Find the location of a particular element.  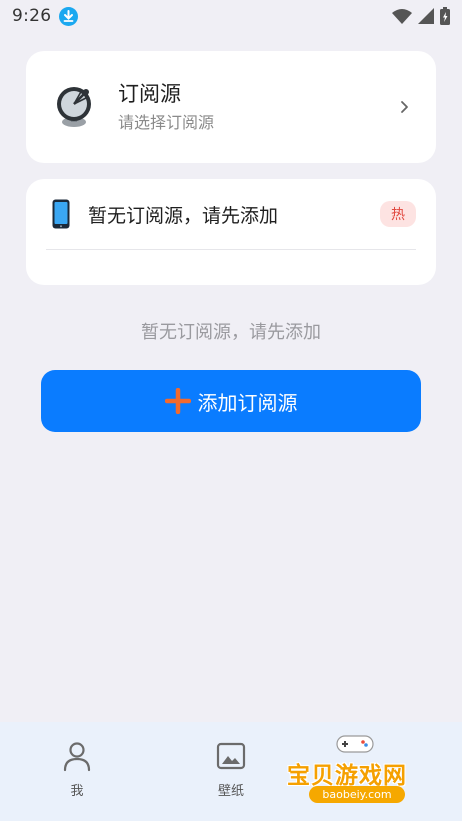

download-badge-icon is located at coordinates (69, 16).